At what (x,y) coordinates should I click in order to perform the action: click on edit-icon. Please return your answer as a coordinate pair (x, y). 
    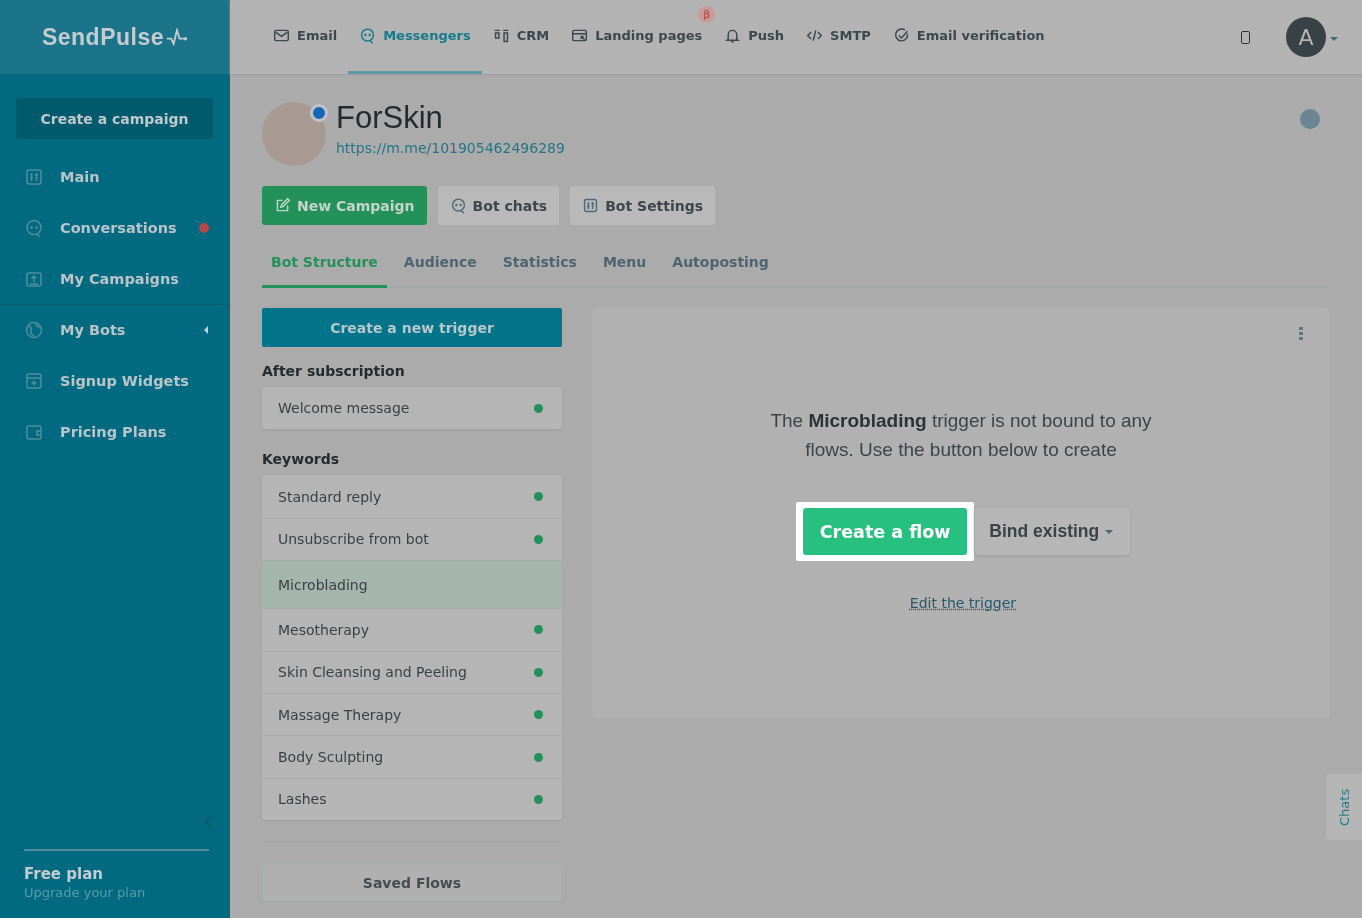
    Looking at the image, I should click on (282, 205).